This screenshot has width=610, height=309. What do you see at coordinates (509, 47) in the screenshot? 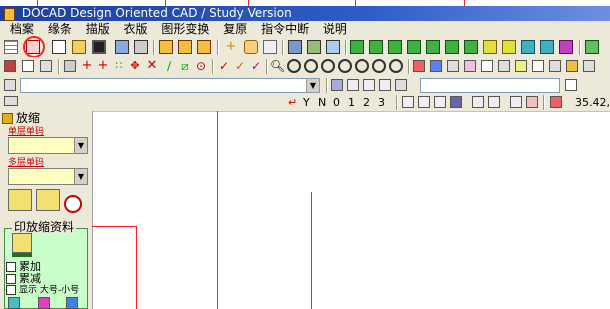
I see `jacket-icon` at bounding box center [509, 47].